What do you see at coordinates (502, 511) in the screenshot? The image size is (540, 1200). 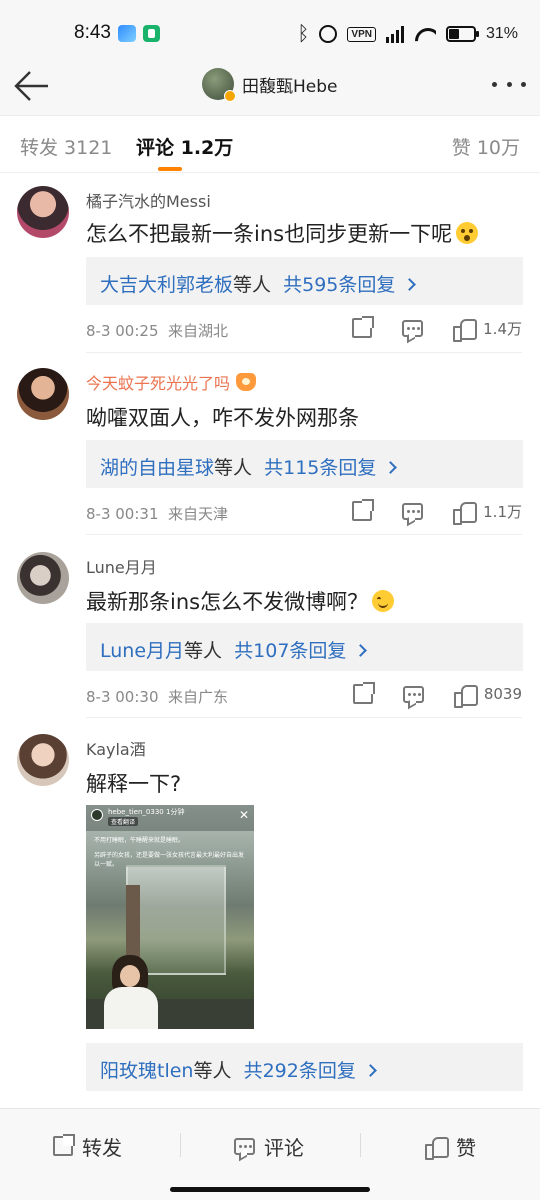 I see `like-count: 1.1万` at bounding box center [502, 511].